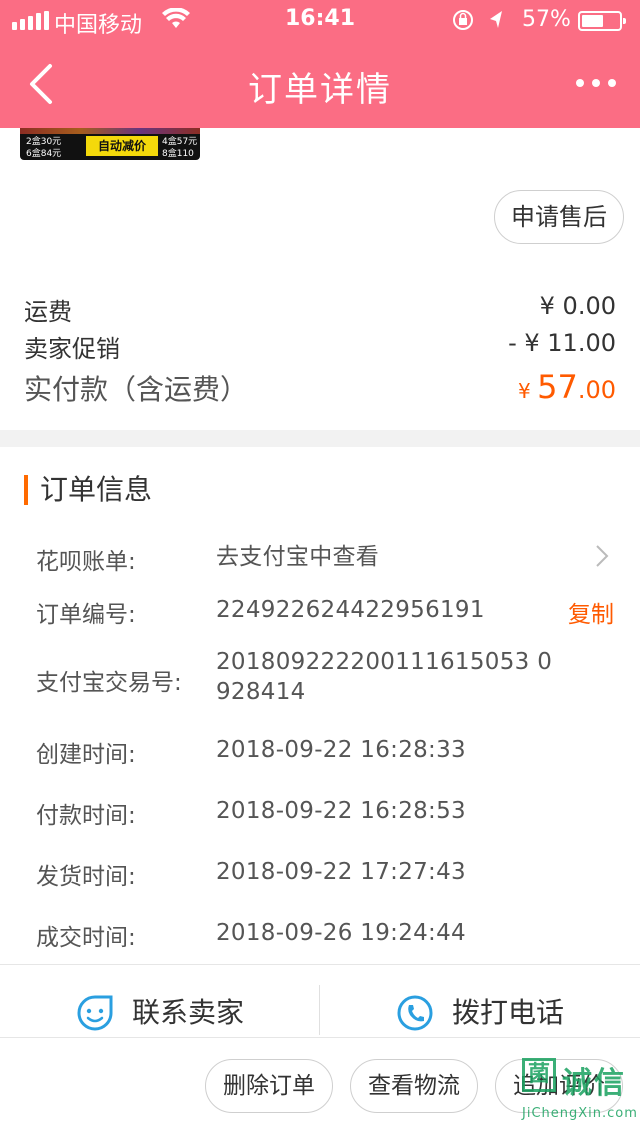  I want to click on seller-promo-value: - ¥ 11.00, so click(562, 343).